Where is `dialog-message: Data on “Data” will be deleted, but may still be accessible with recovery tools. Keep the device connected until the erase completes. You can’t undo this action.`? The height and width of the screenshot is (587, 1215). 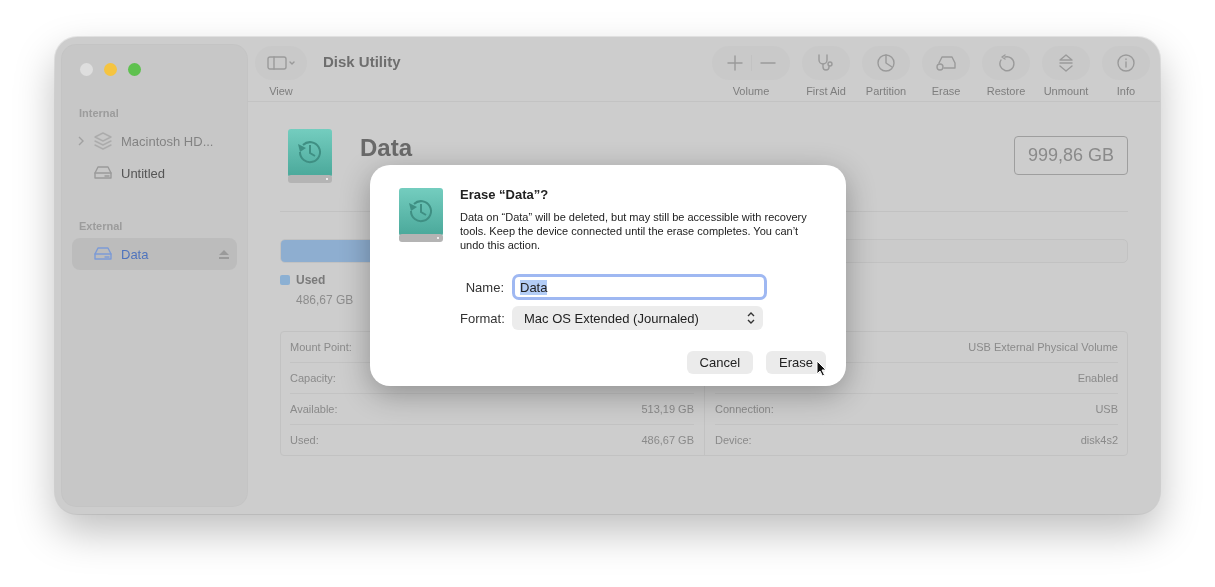 dialog-message: Data on “Data” will be deleted, but may still be accessible with recovery tools. Keep the device connected until the erase completes. You can’t undo this action. is located at coordinates (634, 231).